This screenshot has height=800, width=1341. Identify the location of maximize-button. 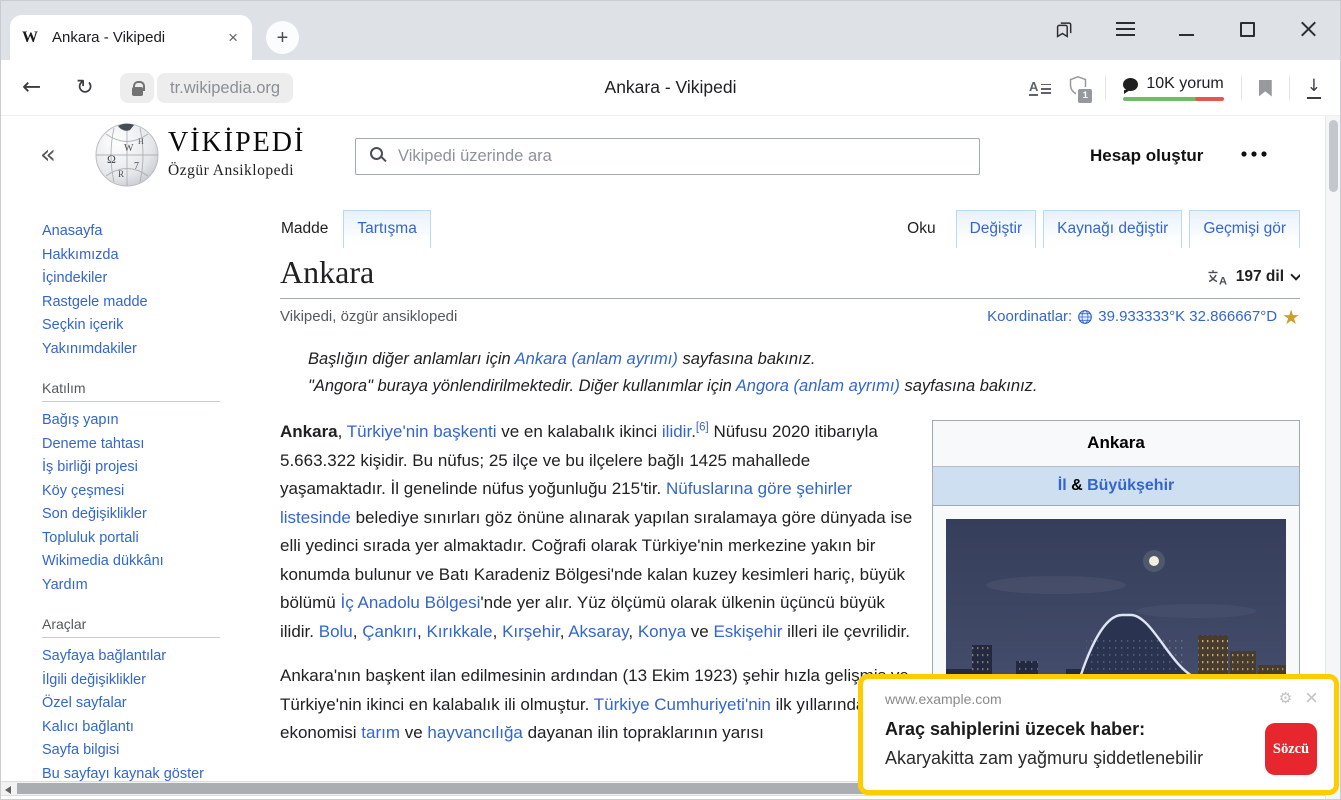
(1247, 29).